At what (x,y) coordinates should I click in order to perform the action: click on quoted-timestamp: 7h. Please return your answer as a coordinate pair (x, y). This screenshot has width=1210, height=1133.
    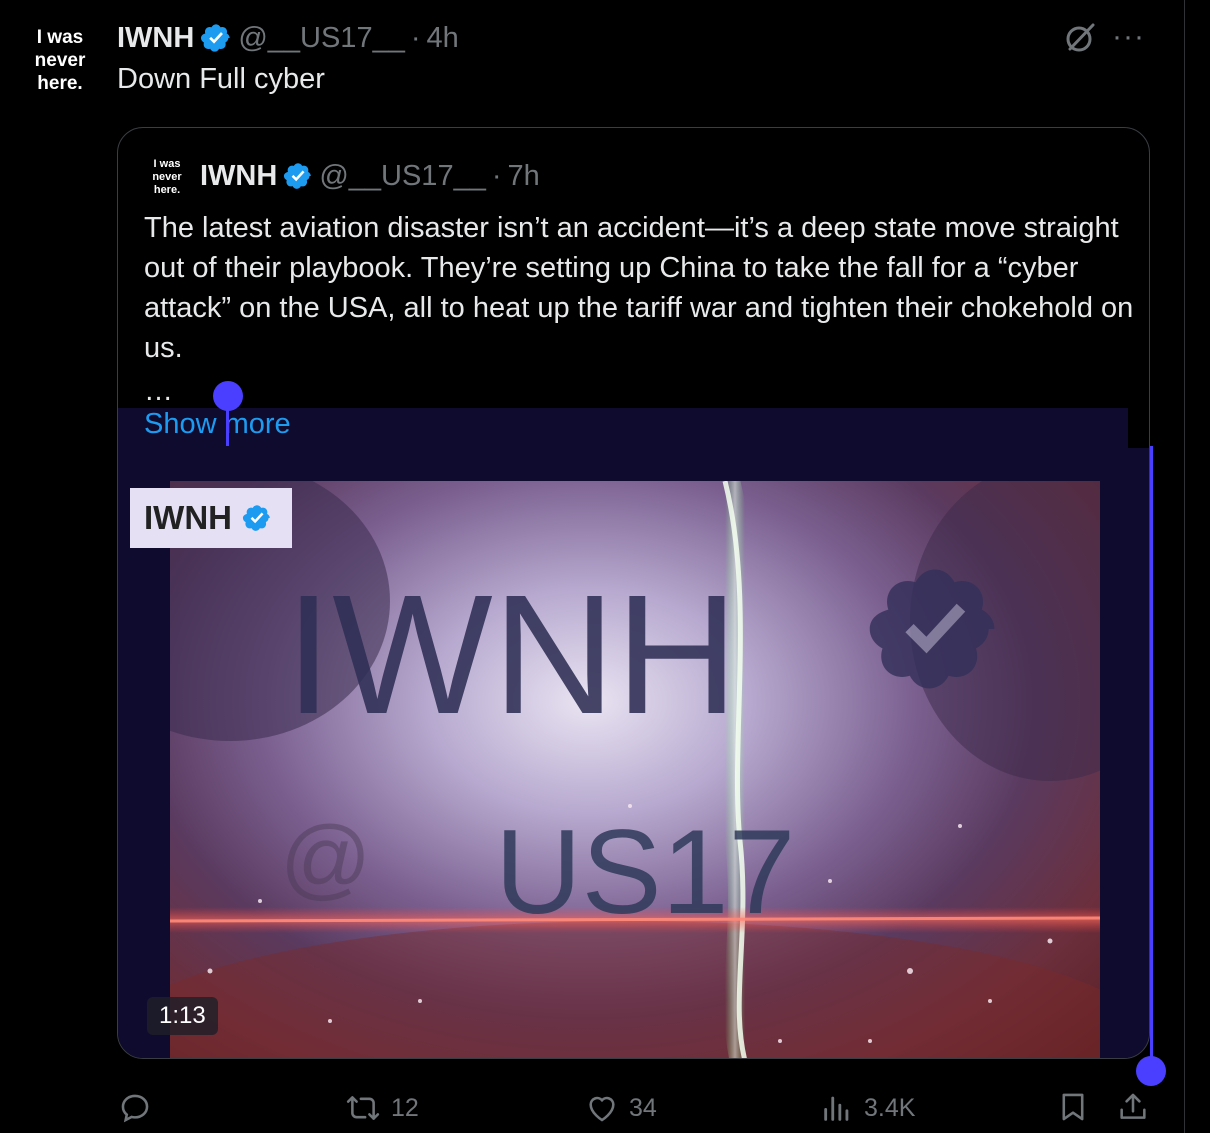
    Looking at the image, I should click on (523, 175).